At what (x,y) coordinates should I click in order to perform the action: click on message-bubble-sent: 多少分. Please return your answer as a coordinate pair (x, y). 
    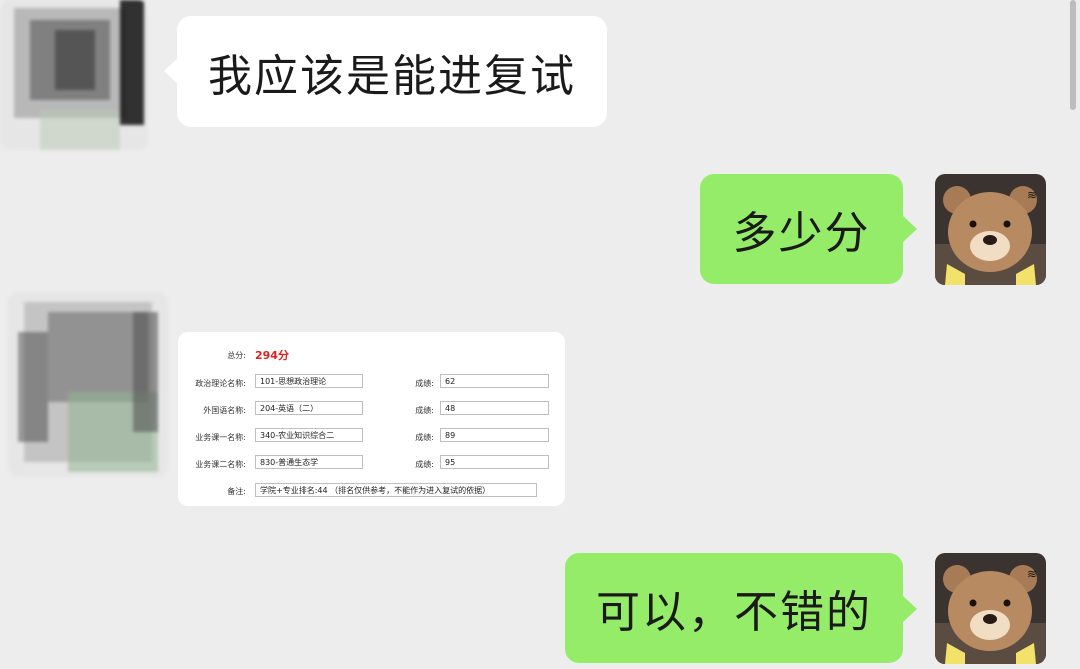
    Looking at the image, I should click on (801, 229).